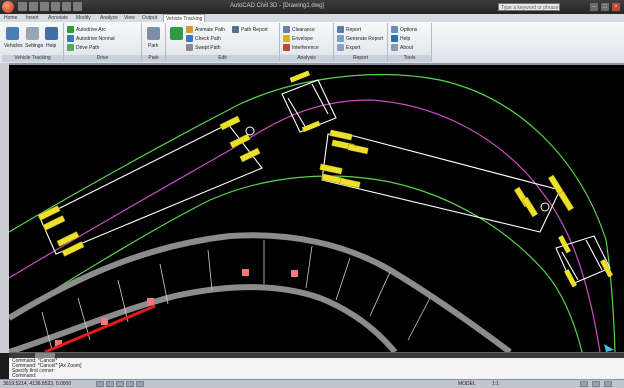 This screenshot has height=388, width=624. I want to click on vehicles-icon, so click(12, 33).